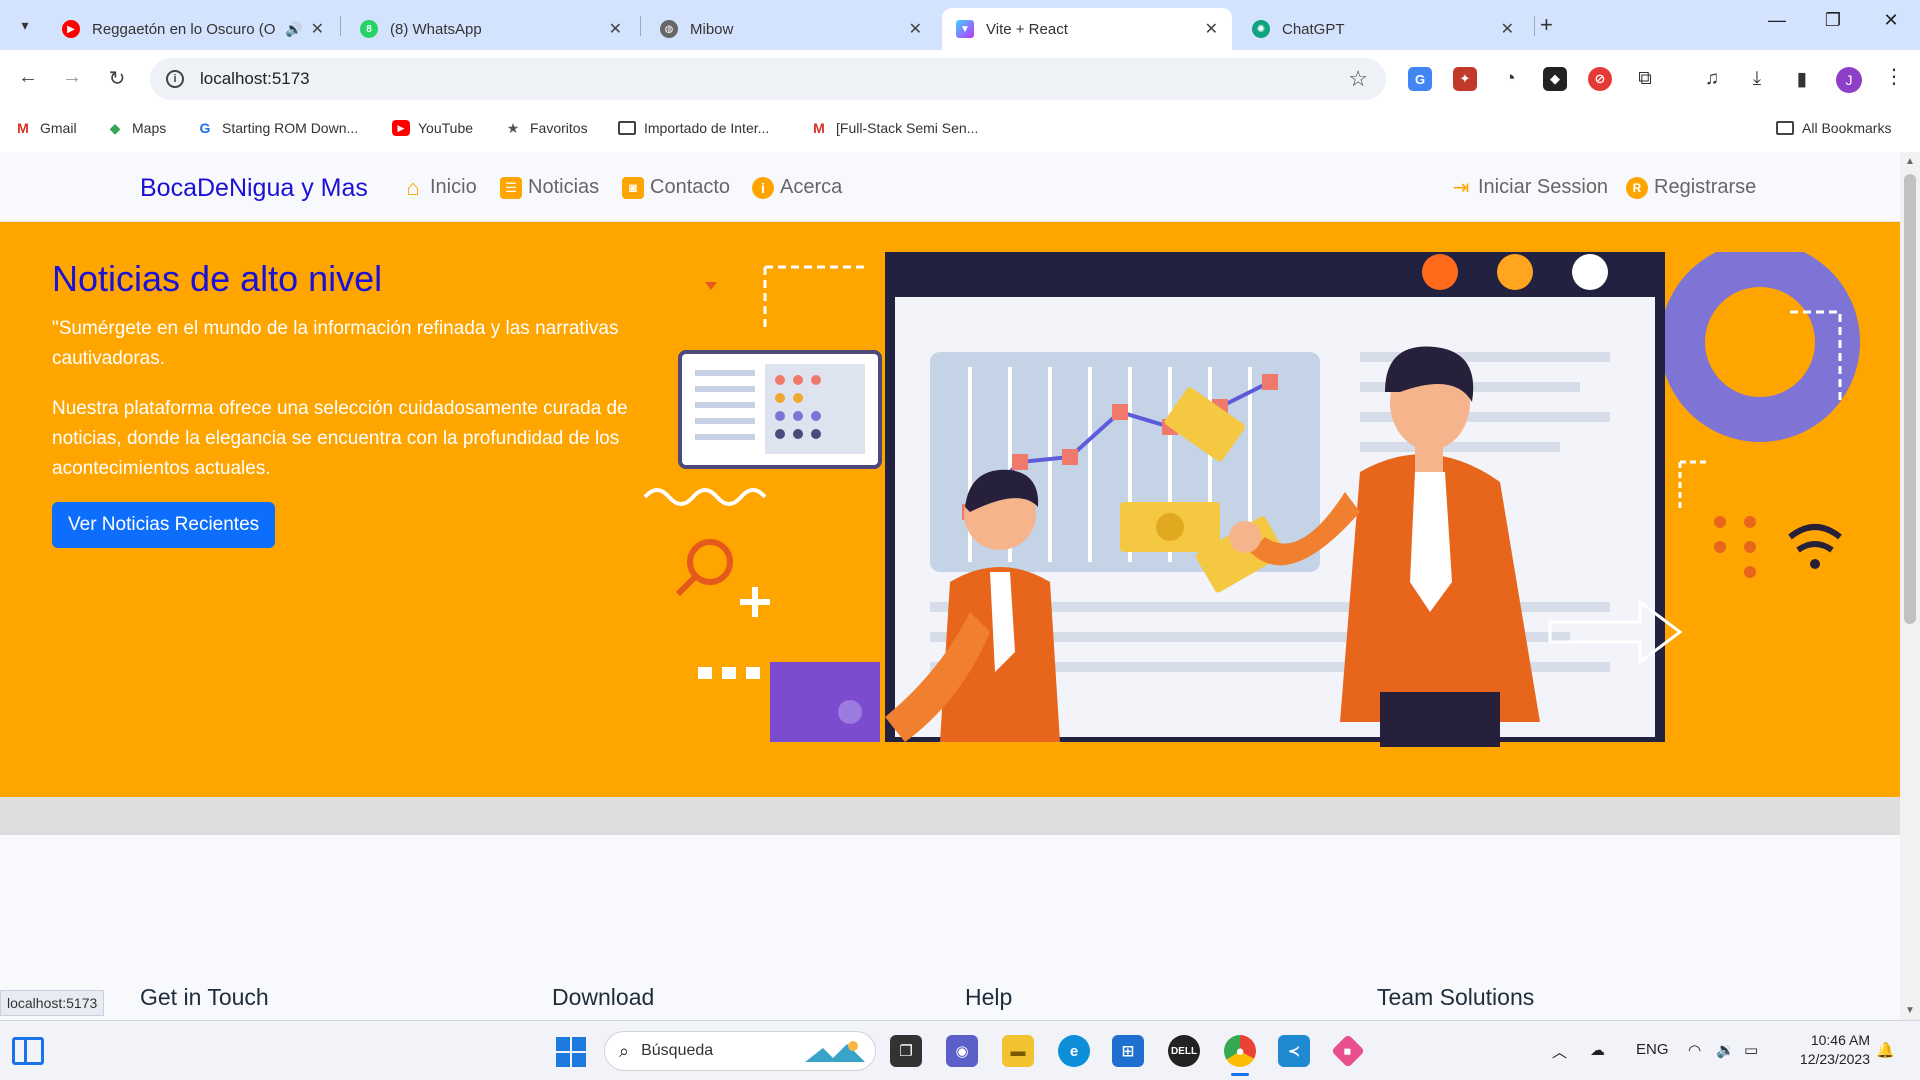 The image size is (1920, 1080). I want to click on minimize-icon: —, so click(1777, 20).